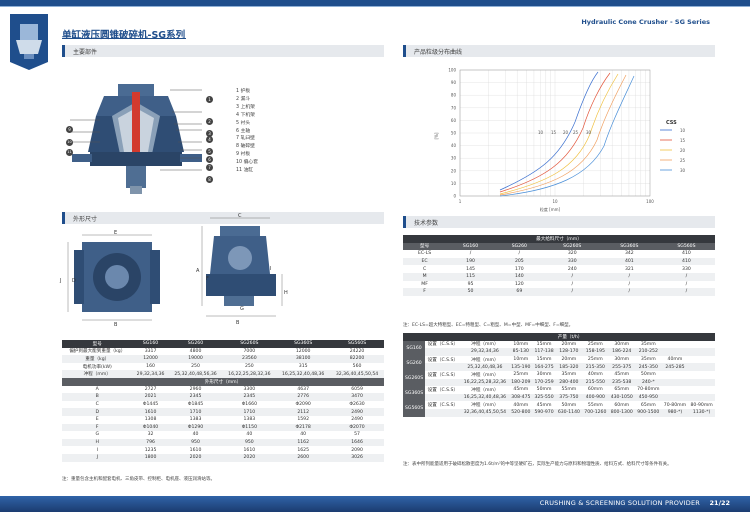 The width and height of the screenshot is (750, 512). What do you see at coordinates (223, 51) in the screenshot?
I see `section-main-parts: 主要部件` at bounding box center [223, 51].